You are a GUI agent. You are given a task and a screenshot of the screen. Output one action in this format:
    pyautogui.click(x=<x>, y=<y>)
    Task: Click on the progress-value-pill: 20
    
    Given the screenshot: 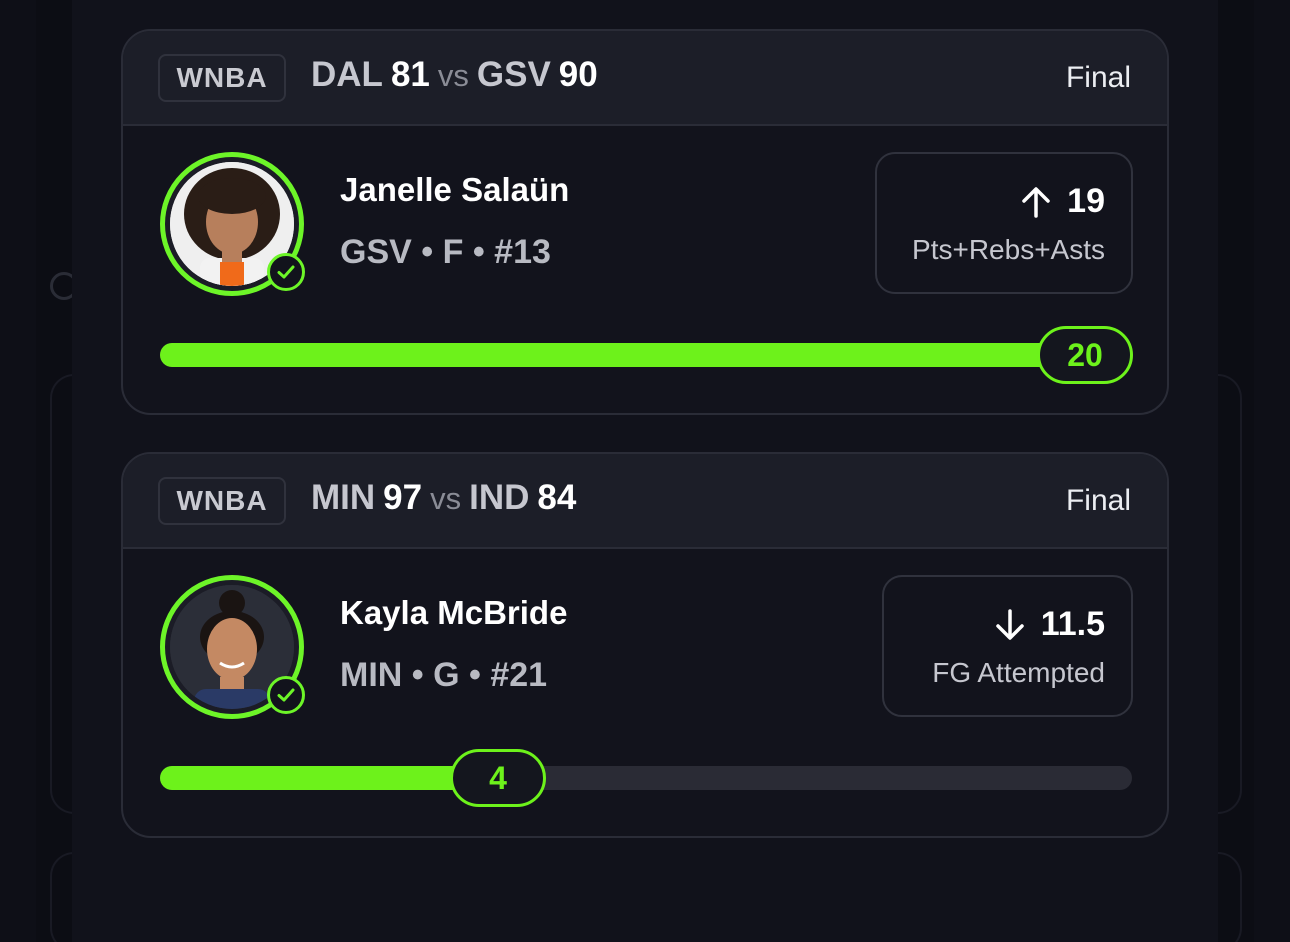 What is the action you would take?
    pyautogui.click(x=1085, y=355)
    